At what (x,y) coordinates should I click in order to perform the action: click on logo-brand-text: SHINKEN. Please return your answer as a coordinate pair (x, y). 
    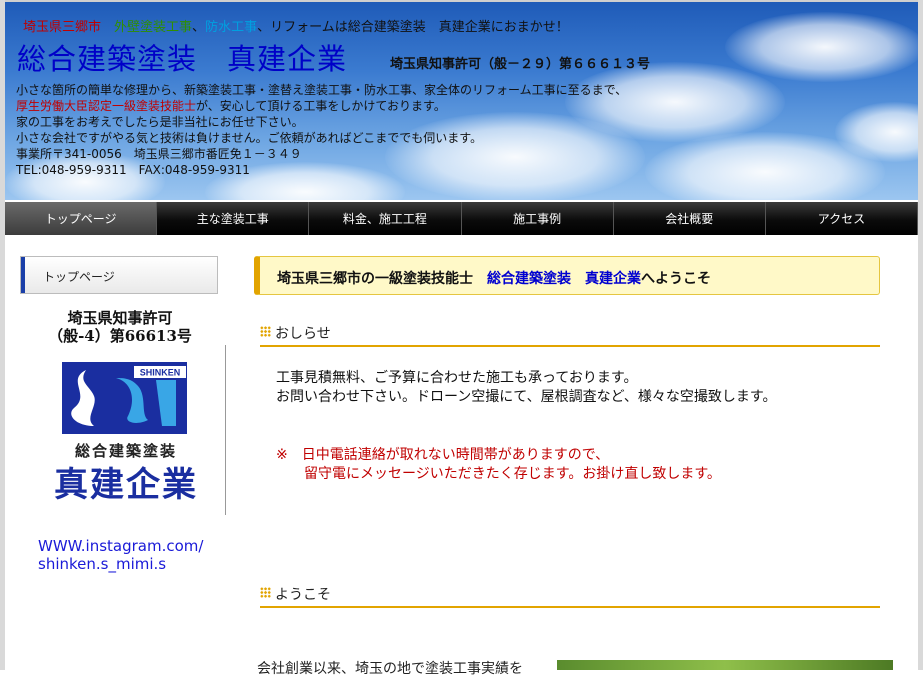
    Looking at the image, I should click on (160, 373).